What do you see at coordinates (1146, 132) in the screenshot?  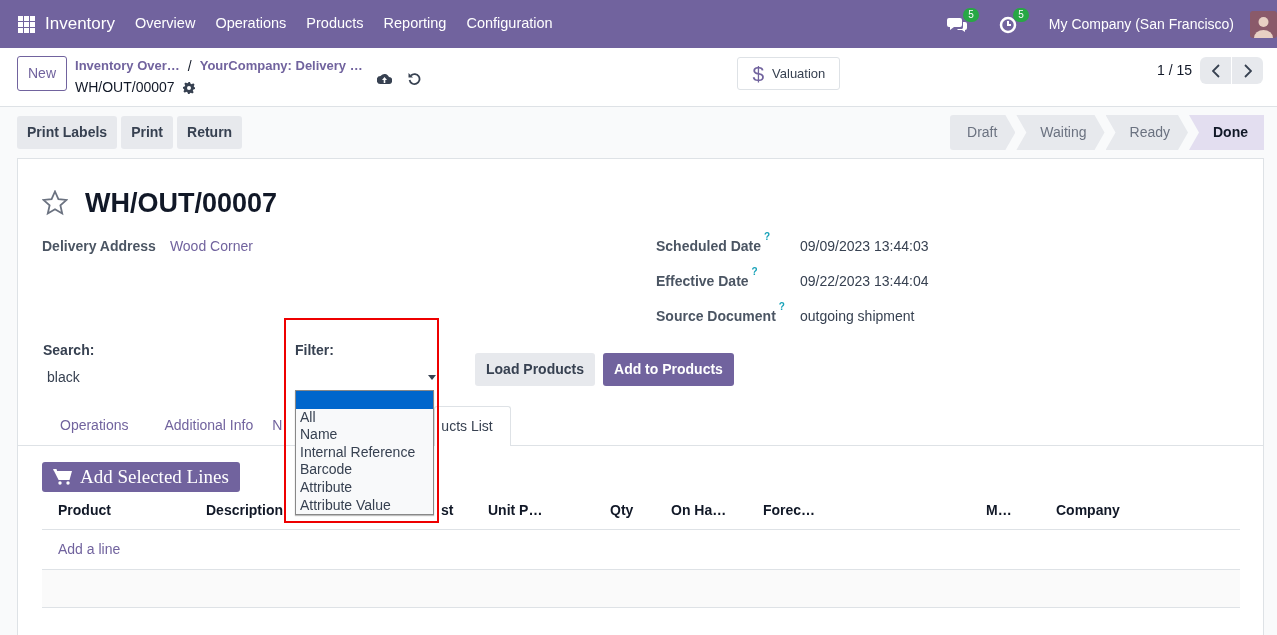 I see `status-step: Ready` at bounding box center [1146, 132].